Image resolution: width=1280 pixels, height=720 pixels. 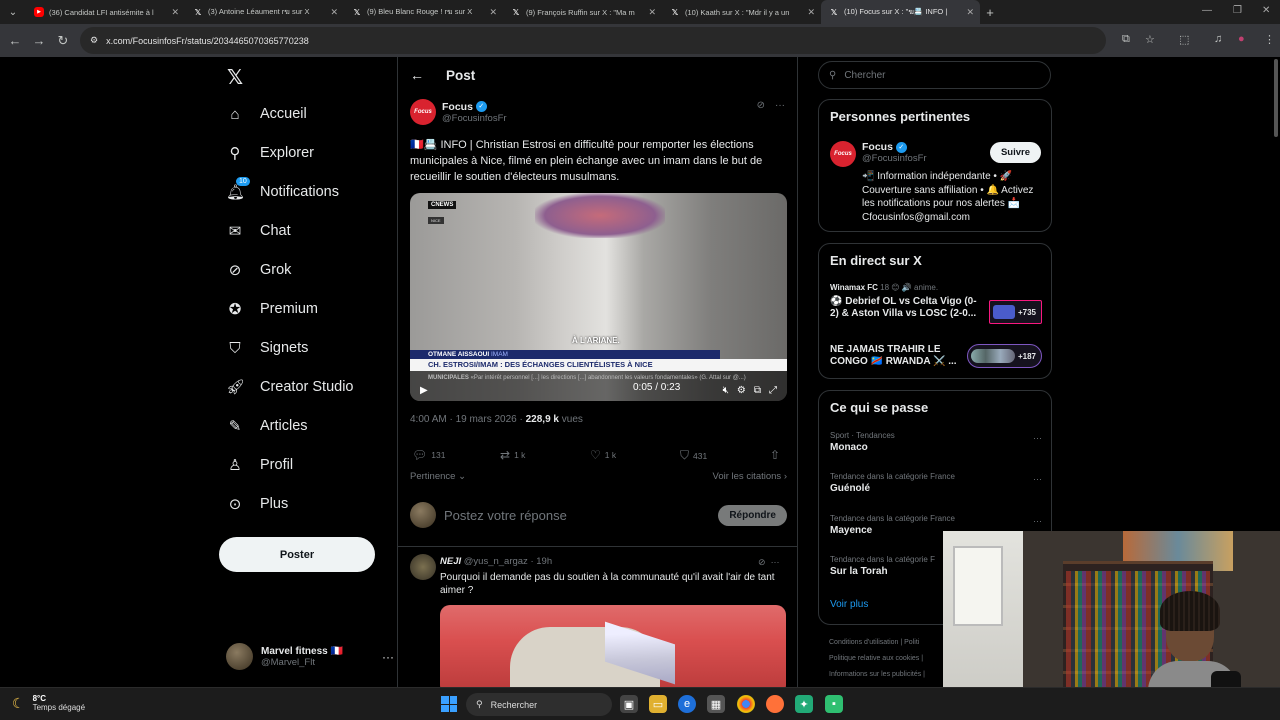 I want to click on browser-tab: 𝕏 (3) Antoine Léaument rฆ sur X ✕, so click(x=264, y=12).